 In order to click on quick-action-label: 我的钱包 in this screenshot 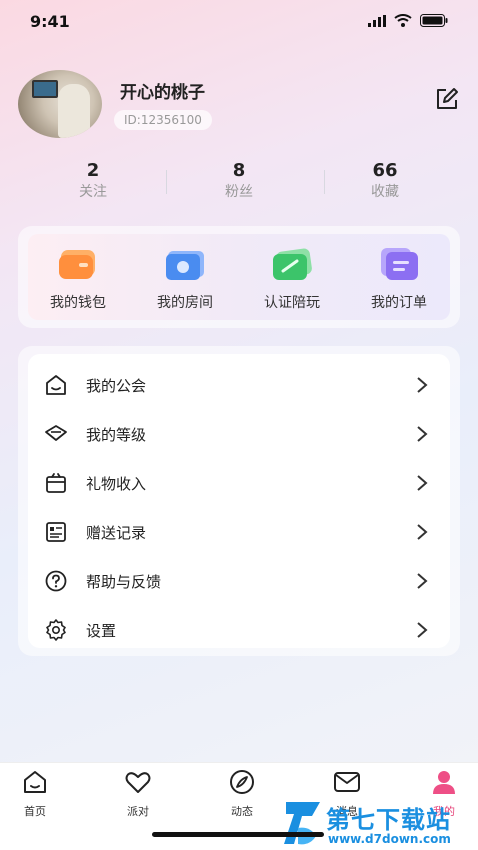, I will do `click(78, 303)`.